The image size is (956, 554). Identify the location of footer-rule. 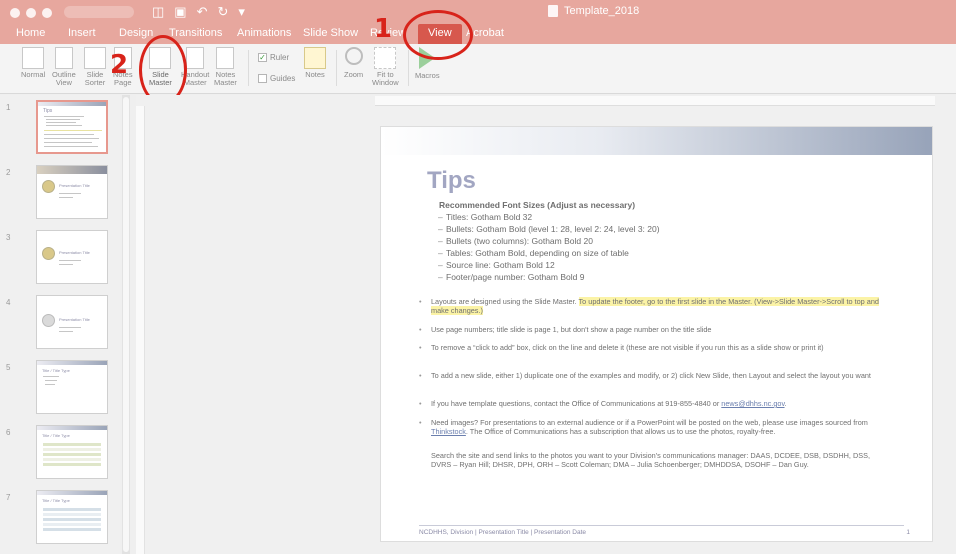
(661, 525).